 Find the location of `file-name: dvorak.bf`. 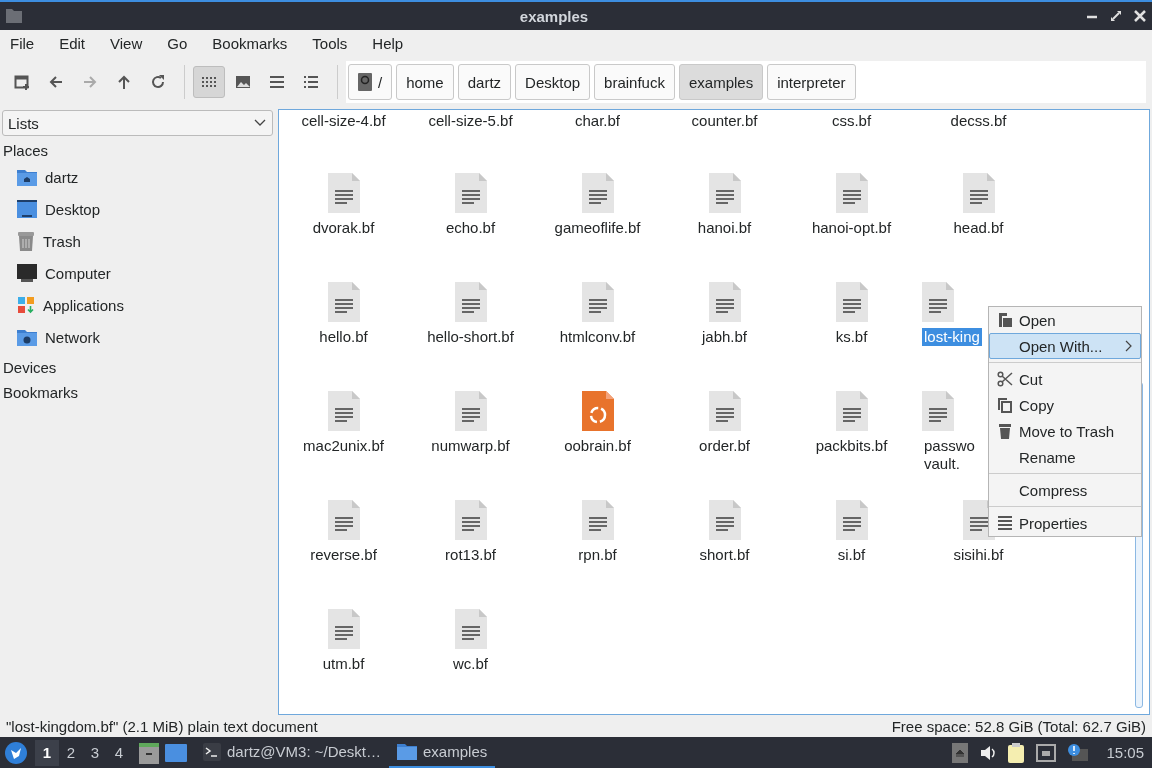

file-name: dvorak.bf is located at coordinates (343, 228).